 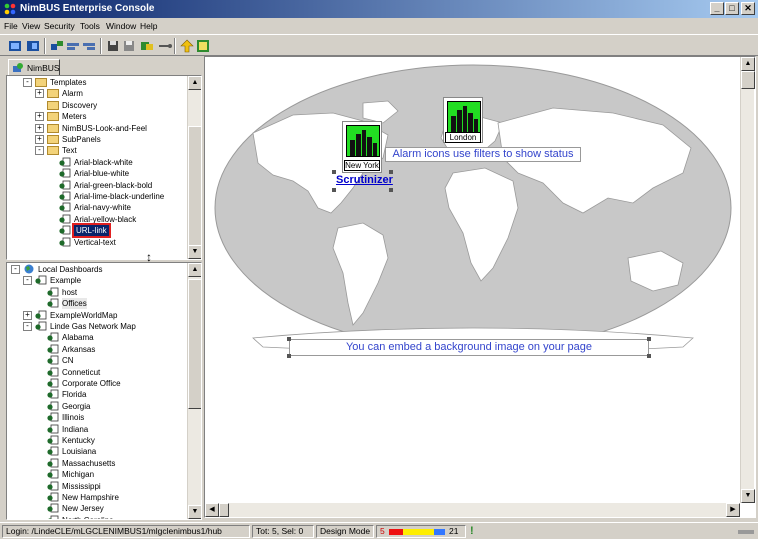 I want to click on canvas-hscroll: ◀ ▶, so click(x=472, y=510).